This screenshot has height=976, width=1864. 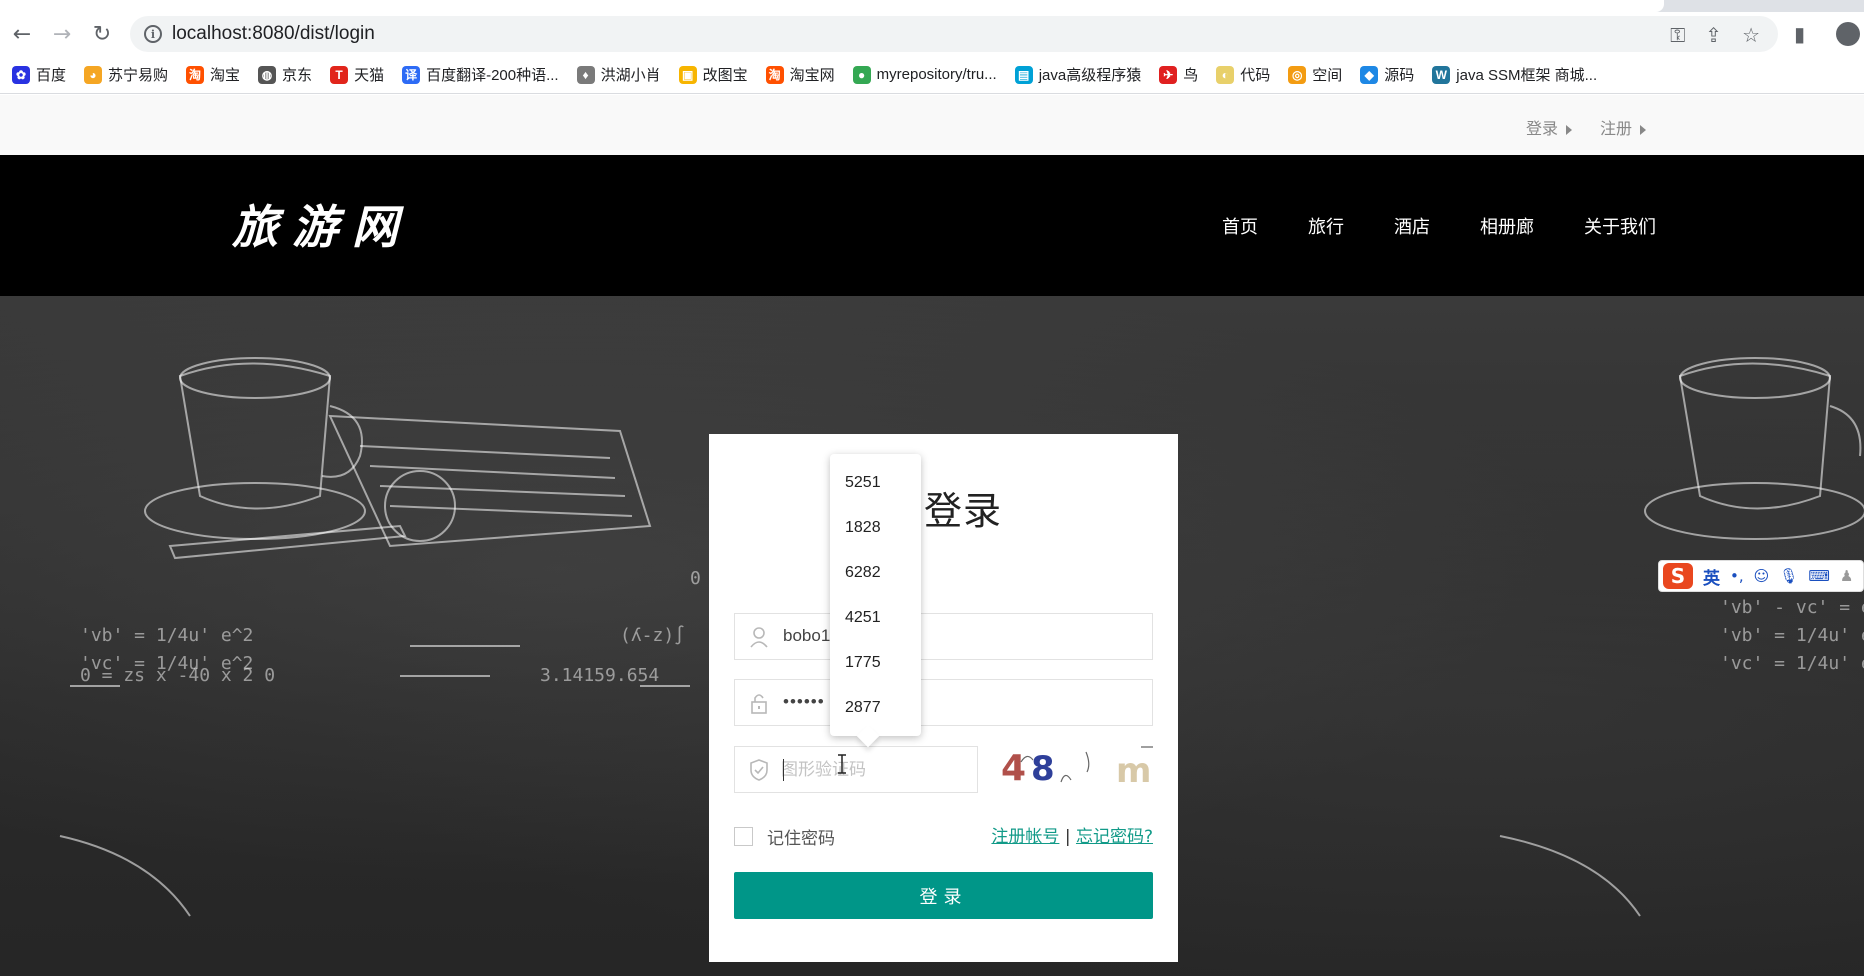 I want to click on bookmark-item: 淘淘宝, so click(x=213, y=74).